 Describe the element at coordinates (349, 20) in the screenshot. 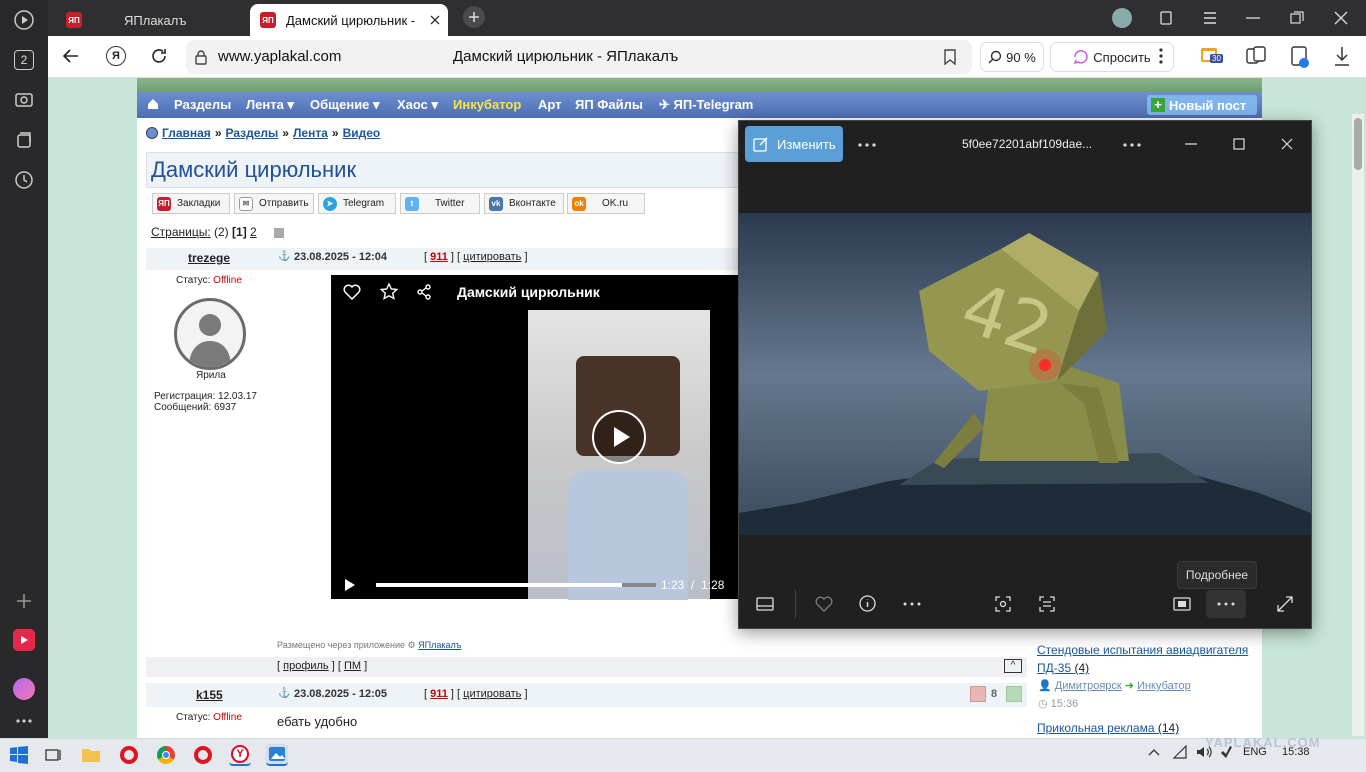

I see `tab-active: ЯП Дамский цирюльник -` at that location.